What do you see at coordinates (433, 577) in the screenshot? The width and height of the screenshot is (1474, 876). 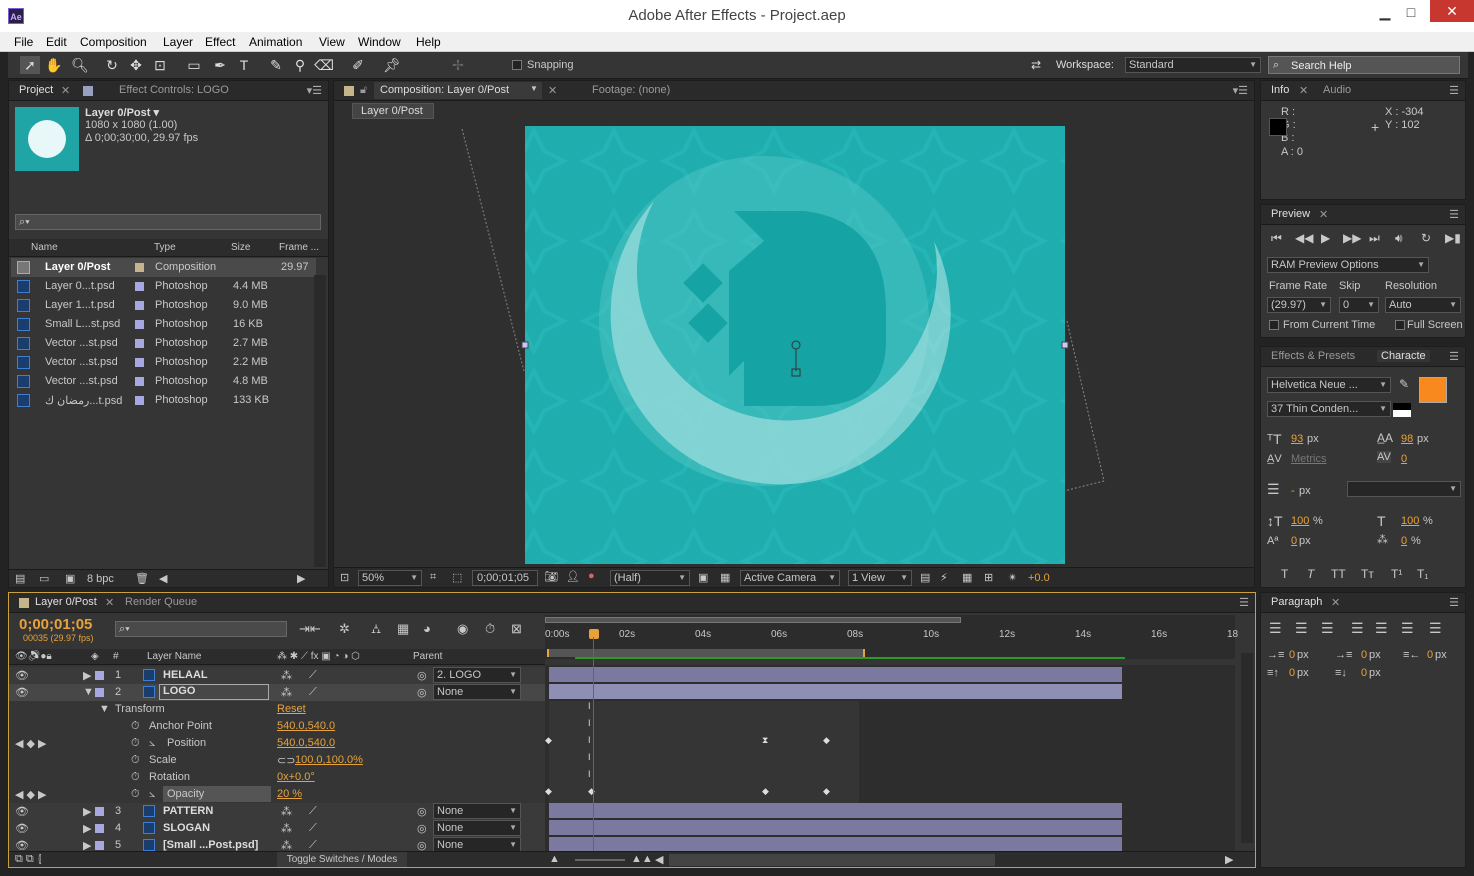 I see `grid-icon: ⌗` at bounding box center [433, 577].